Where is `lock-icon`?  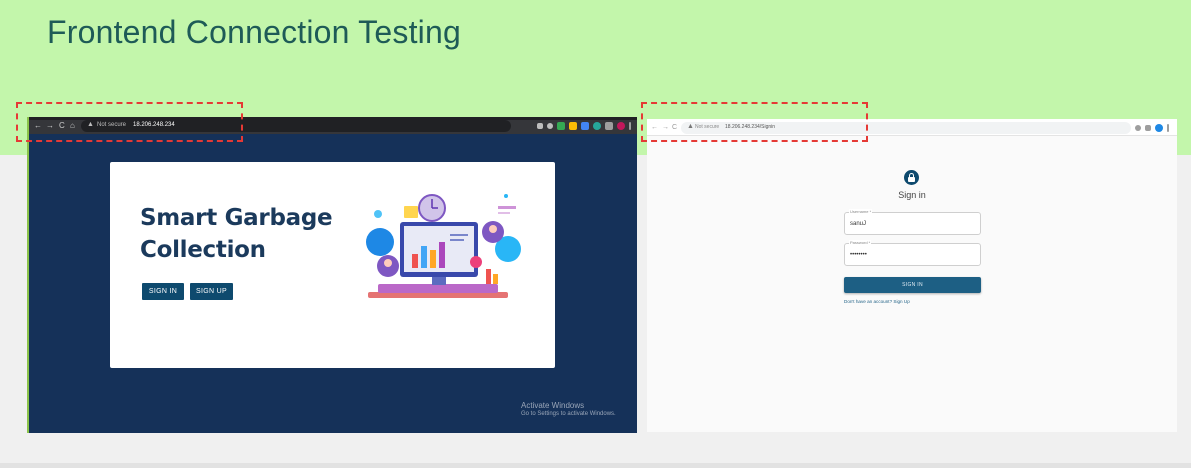 lock-icon is located at coordinates (911, 177).